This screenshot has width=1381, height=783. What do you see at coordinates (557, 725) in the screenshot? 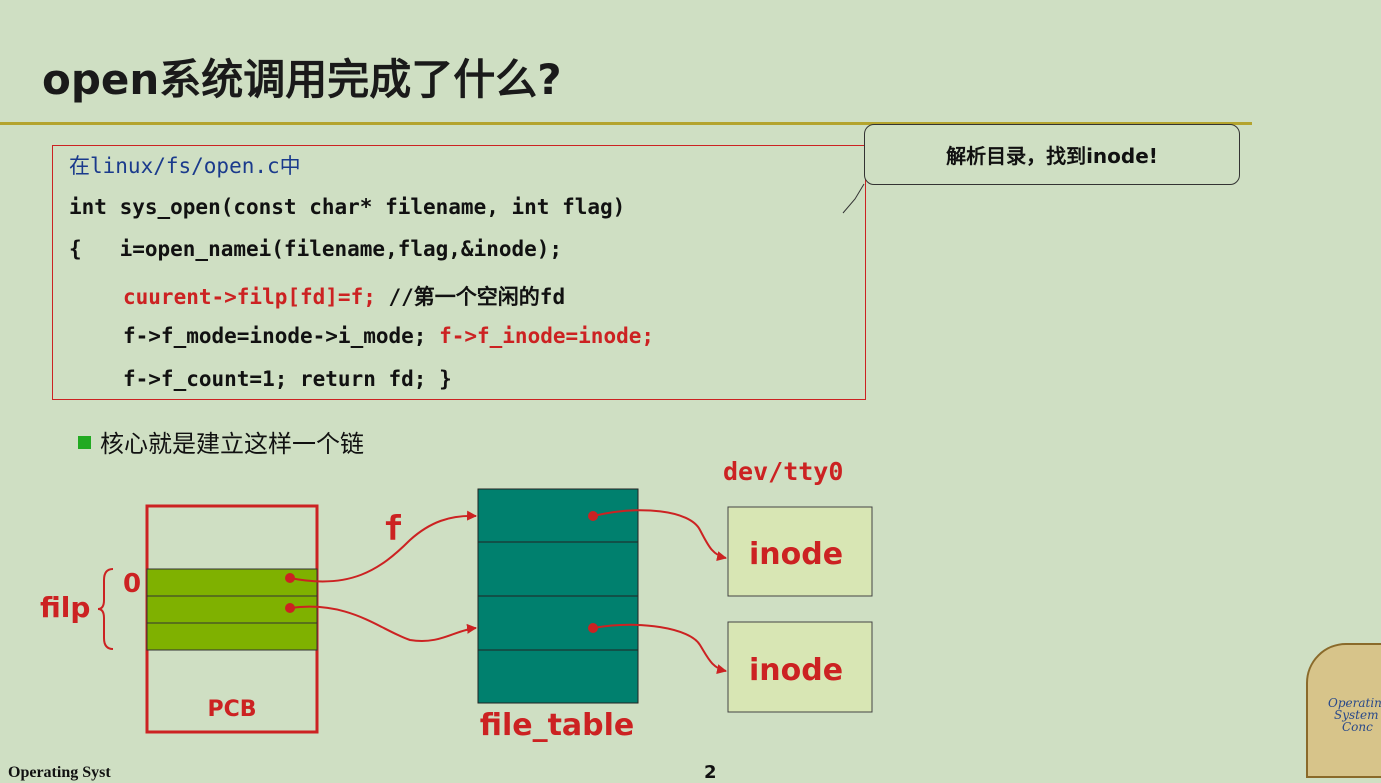
I see `file-table-label: file_table` at bounding box center [557, 725].